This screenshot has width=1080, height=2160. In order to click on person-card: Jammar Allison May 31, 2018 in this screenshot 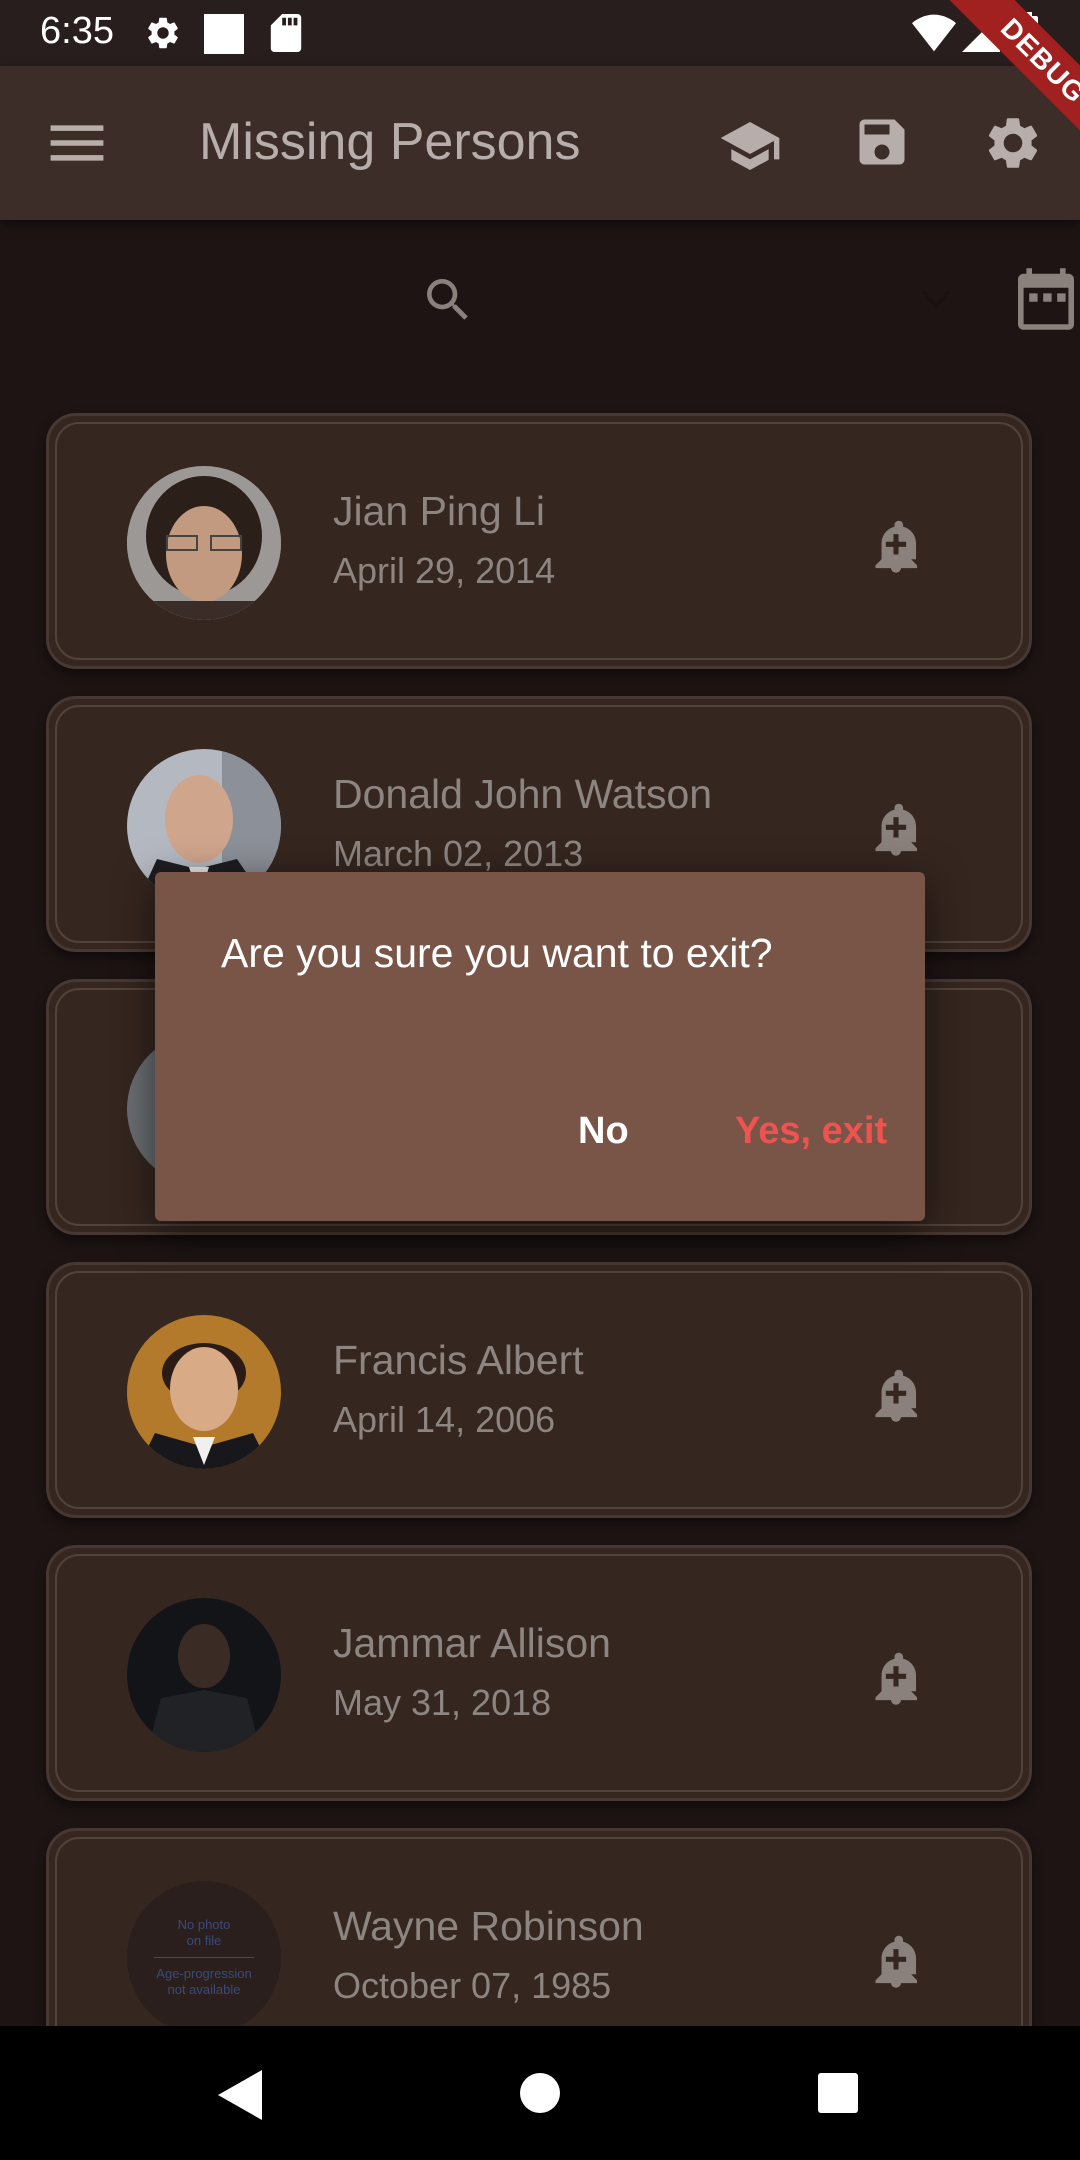, I will do `click(539, 1673)`.